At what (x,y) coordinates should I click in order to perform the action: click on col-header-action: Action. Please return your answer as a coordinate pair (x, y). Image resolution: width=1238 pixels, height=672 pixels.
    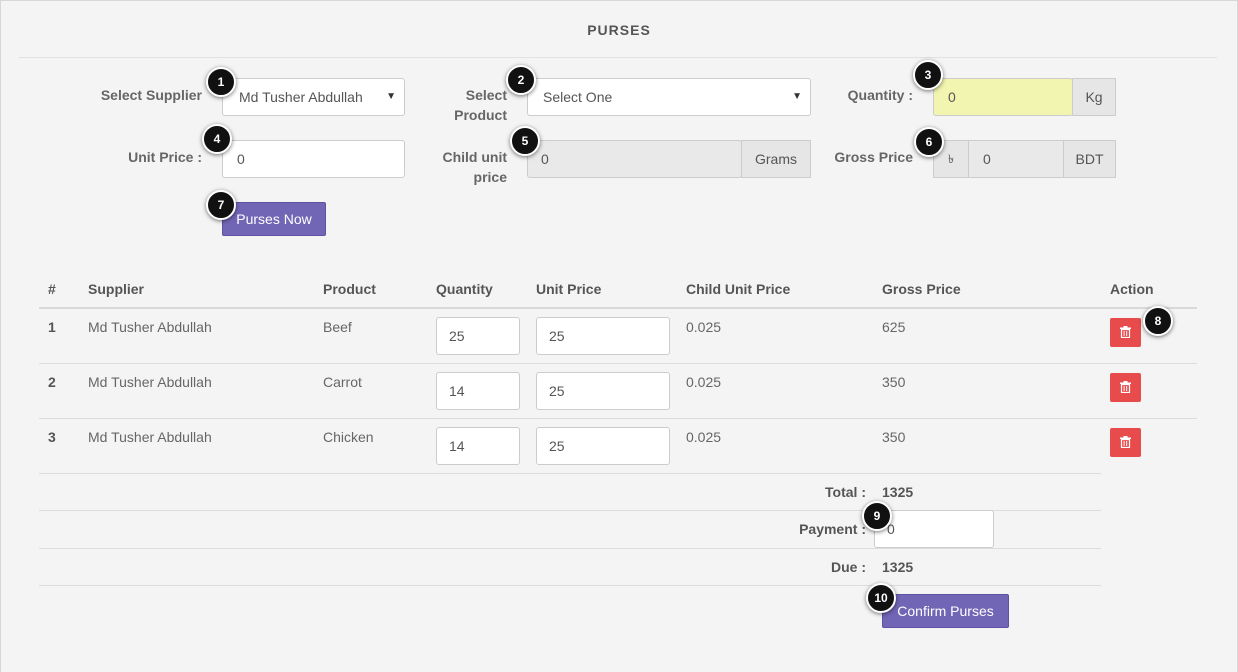
    Looking at the image, I should click on (1132, 289).